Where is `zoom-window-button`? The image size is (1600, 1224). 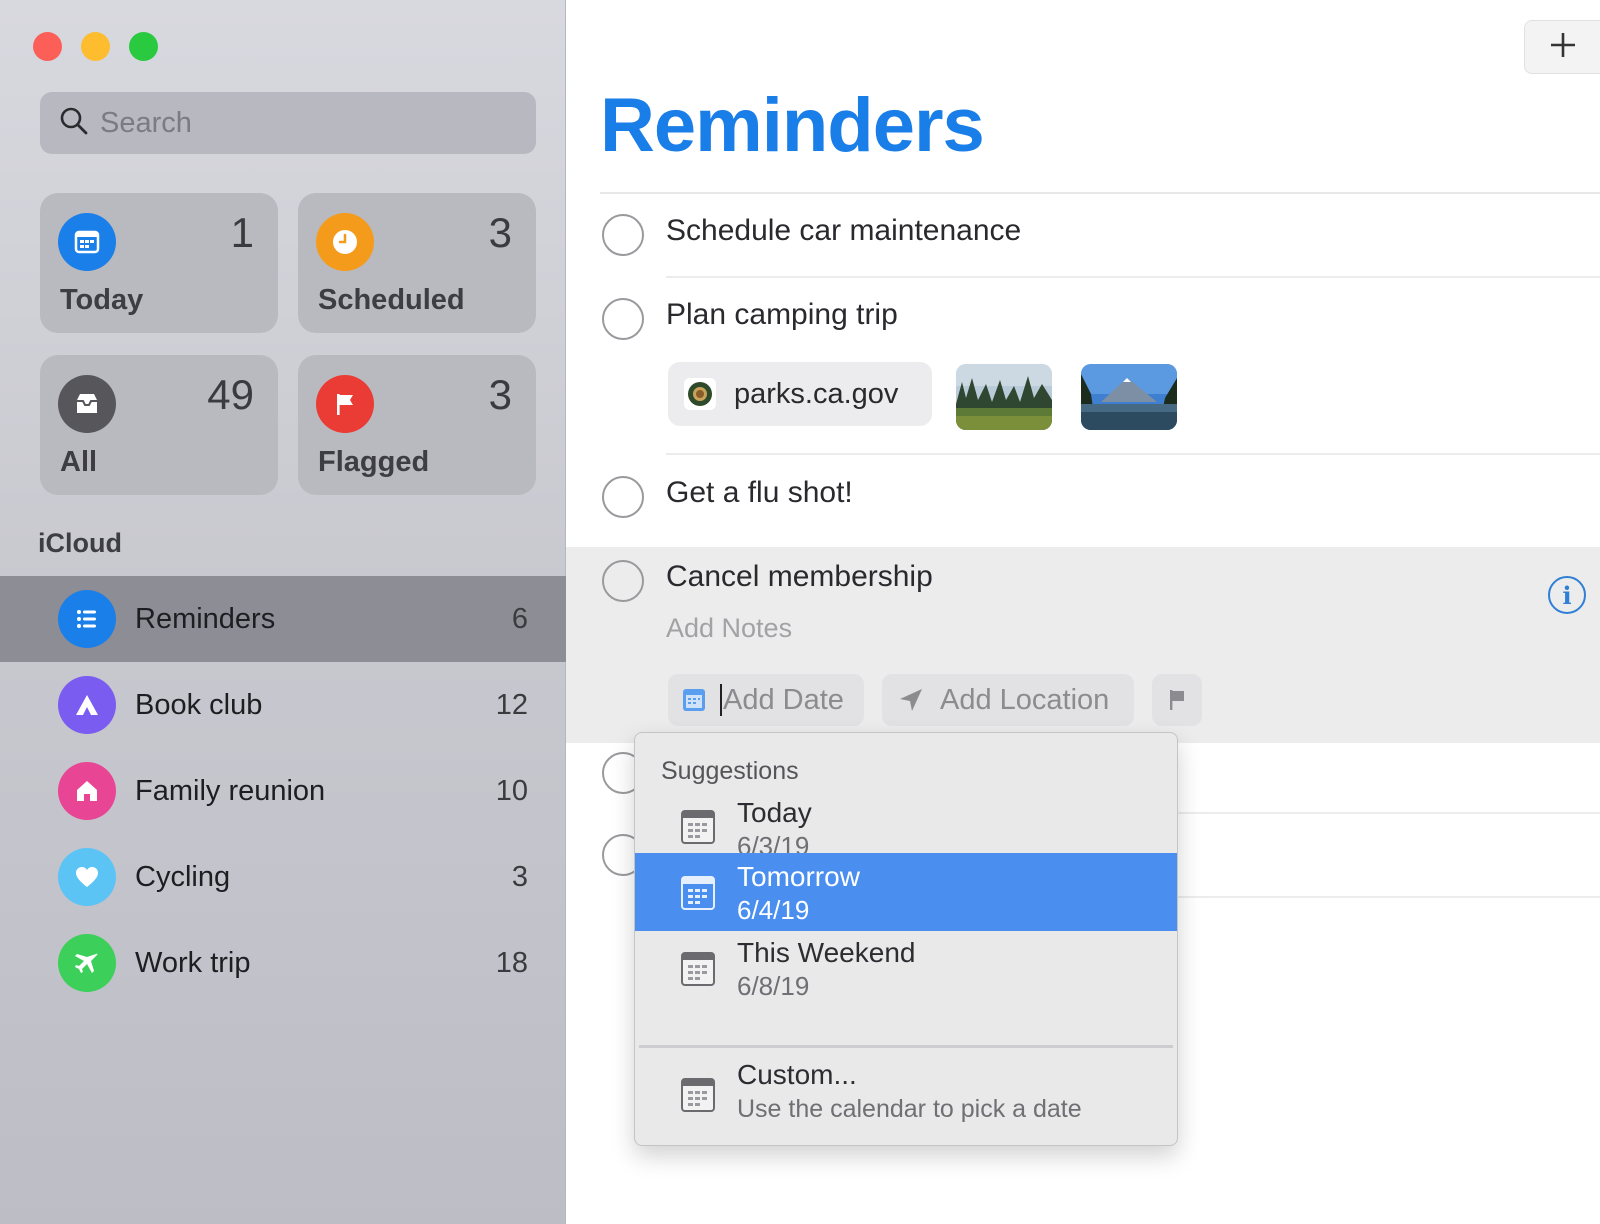
zoom-window-button is located at coordinates (143, 46).